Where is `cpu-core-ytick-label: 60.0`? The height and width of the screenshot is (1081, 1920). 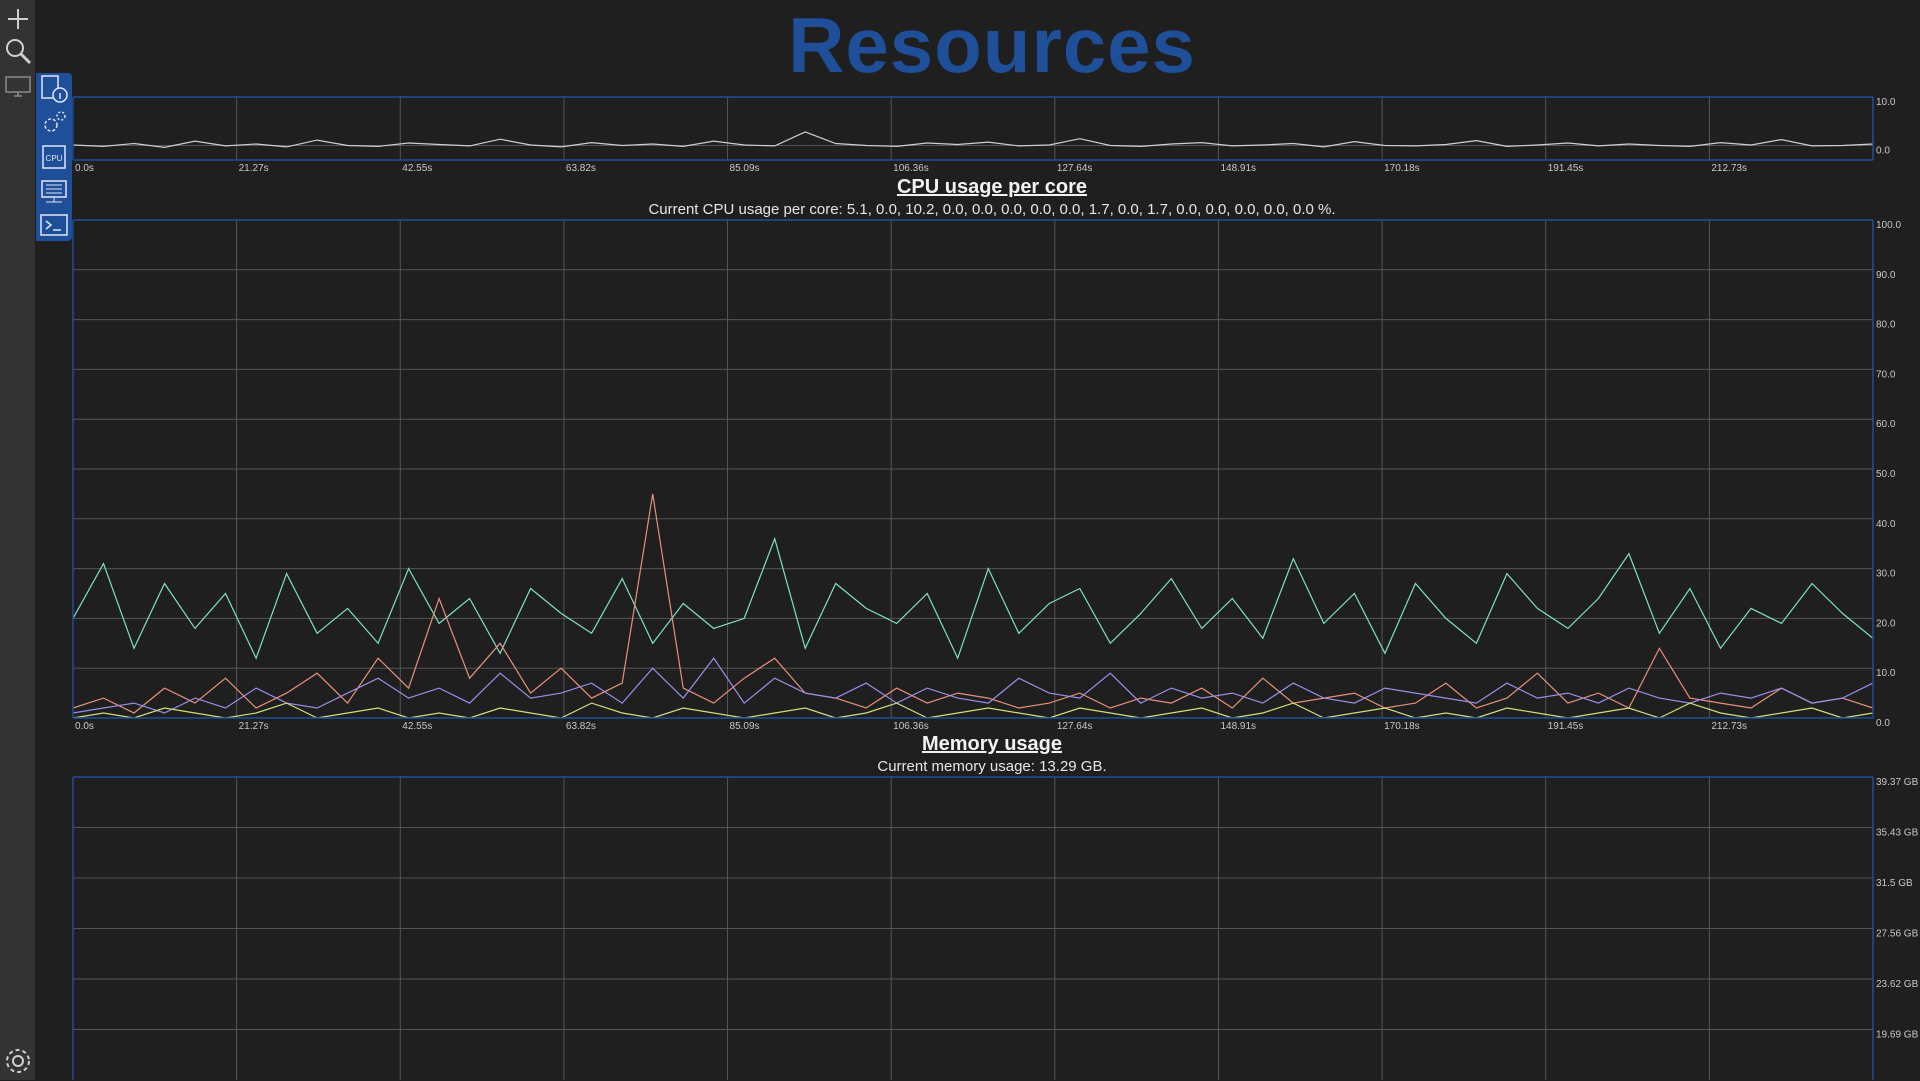 cpu-core-ytick-label: 60.0 is located at coordinates (1886, 424).